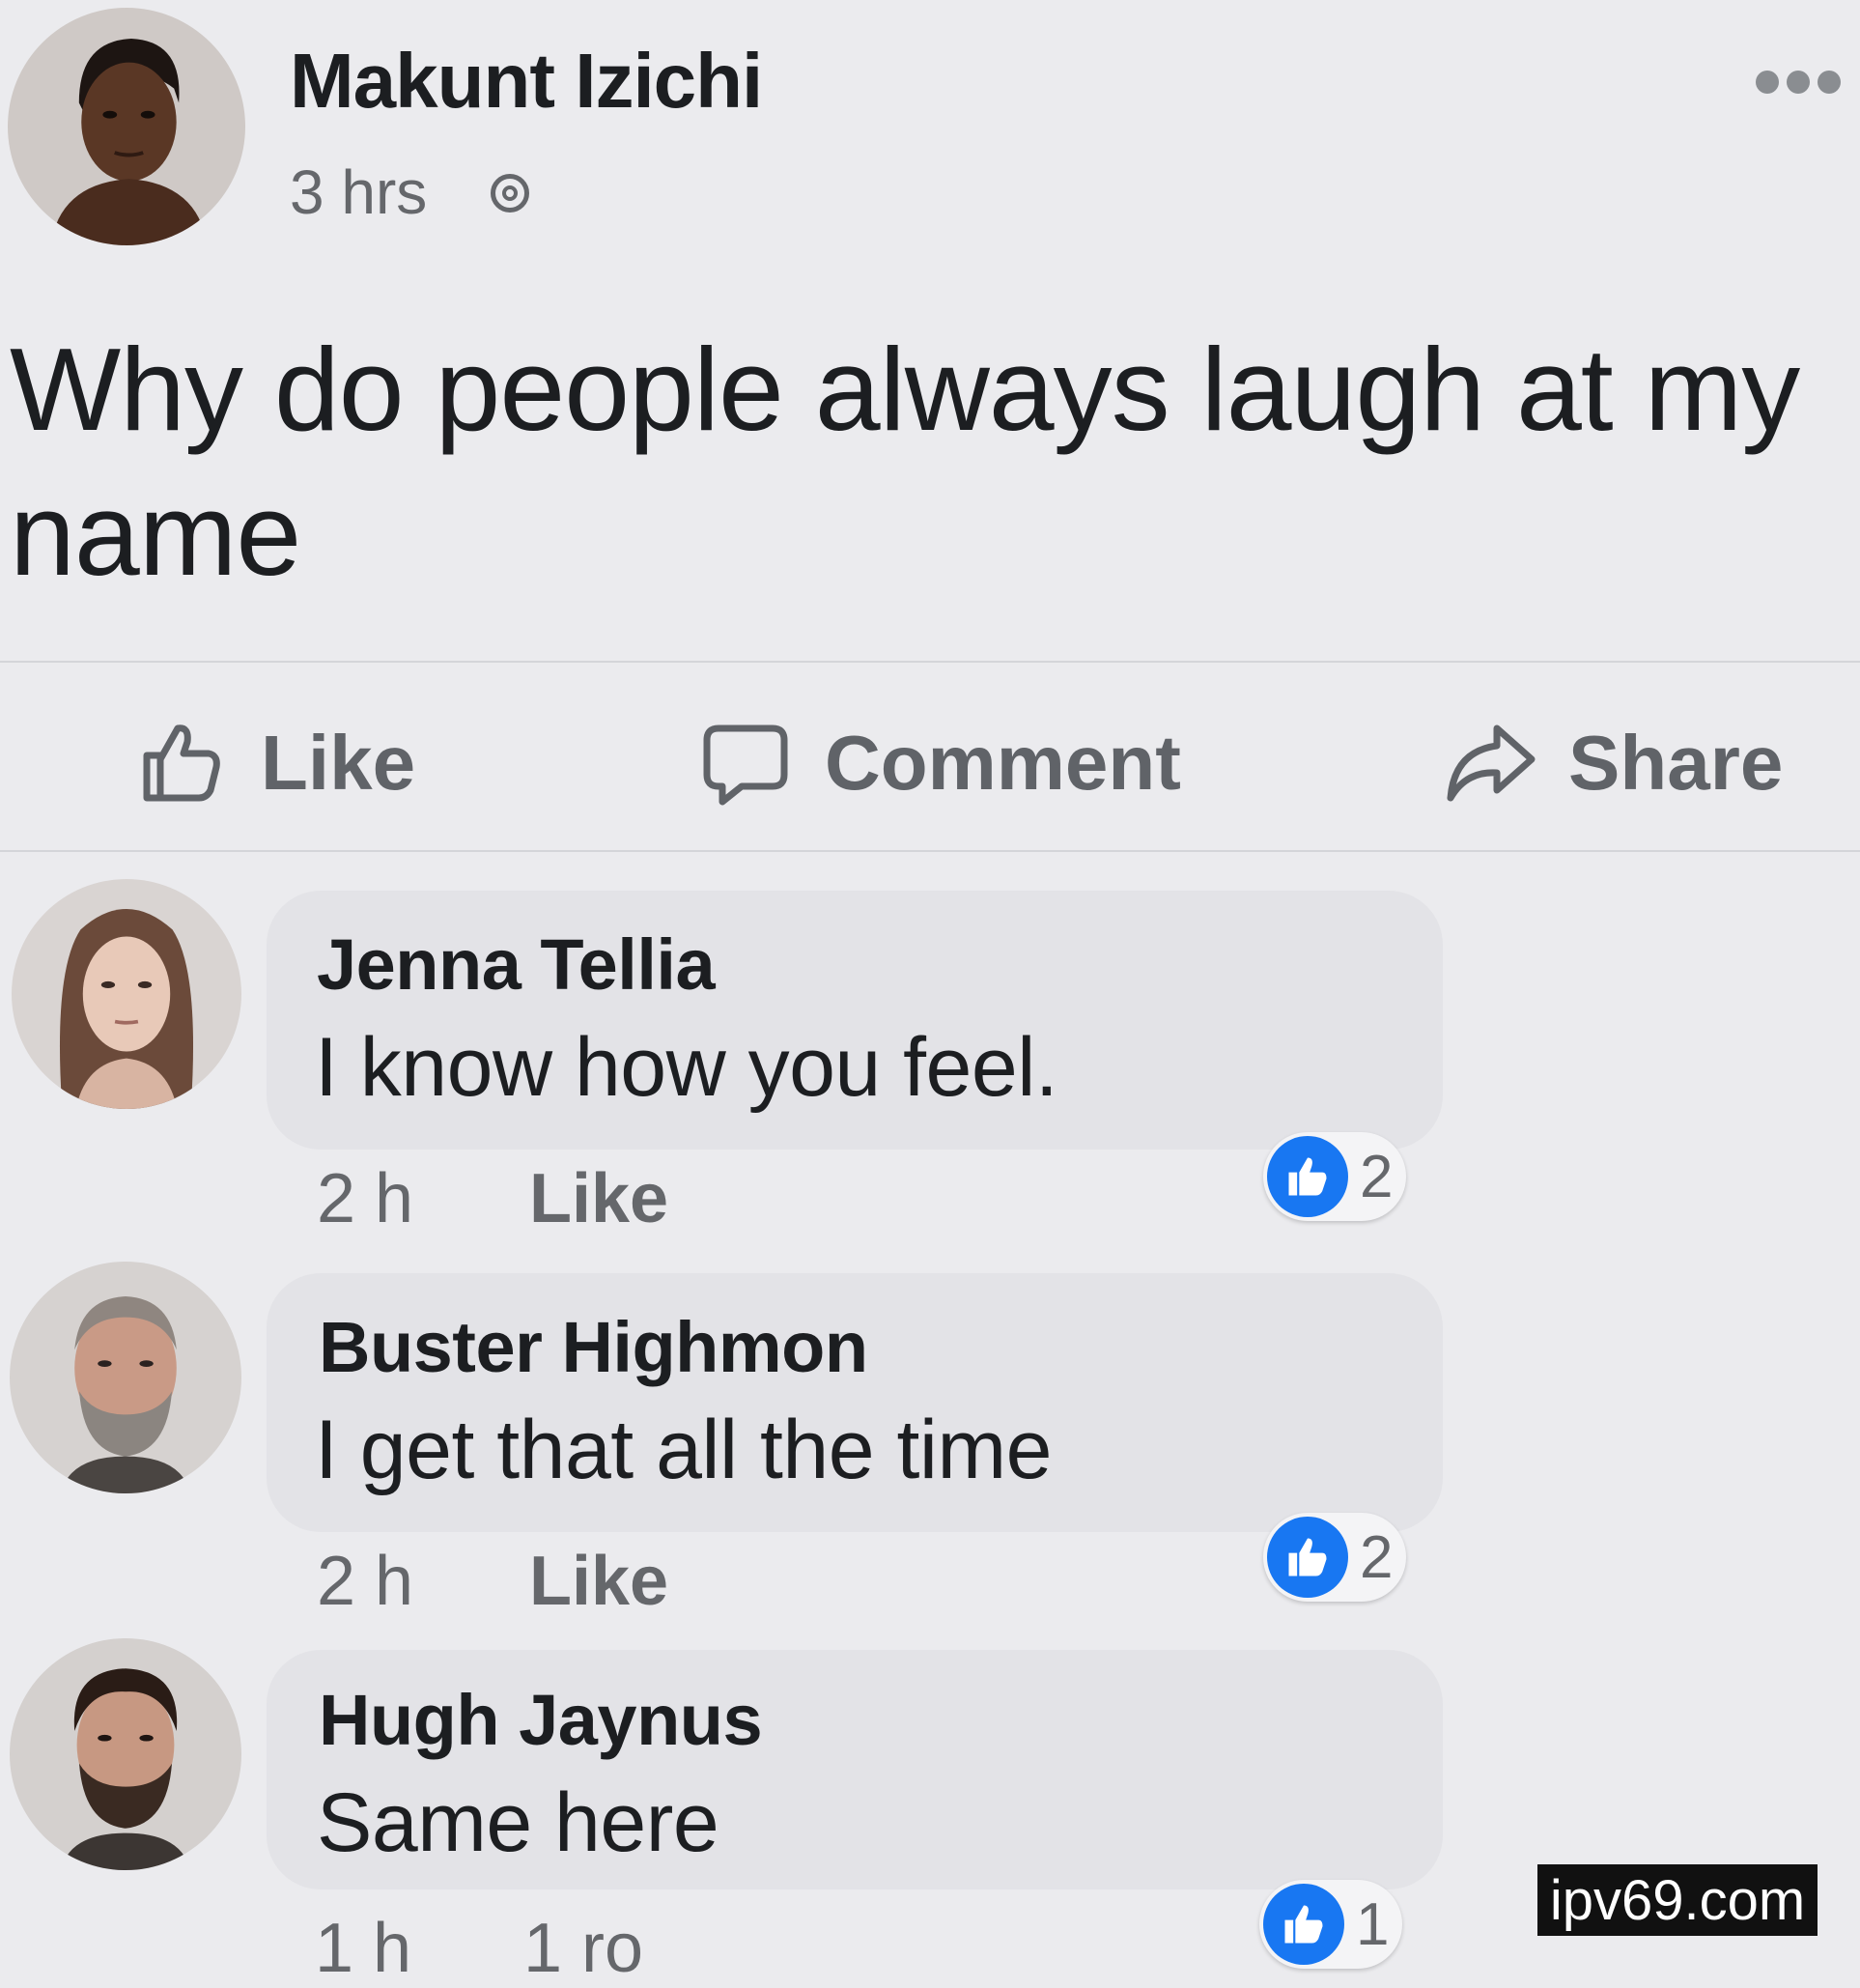 The image size is (1860, 1988). Describe the element at coordinates (1677, 1900) in the screenshot. I see `watermark: ipv69.com` at that location.